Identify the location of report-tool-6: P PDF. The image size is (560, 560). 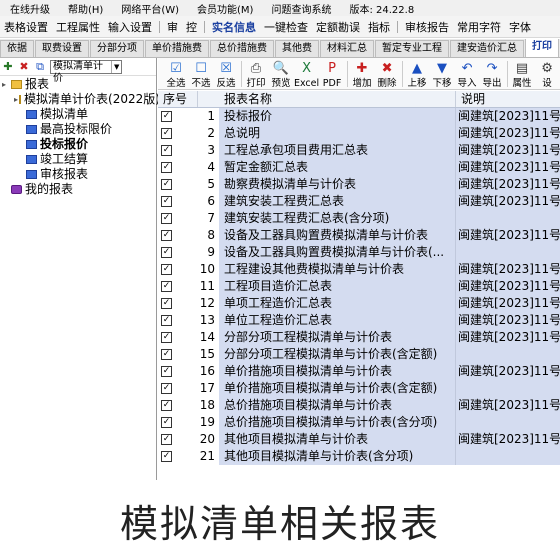
(332, 75).